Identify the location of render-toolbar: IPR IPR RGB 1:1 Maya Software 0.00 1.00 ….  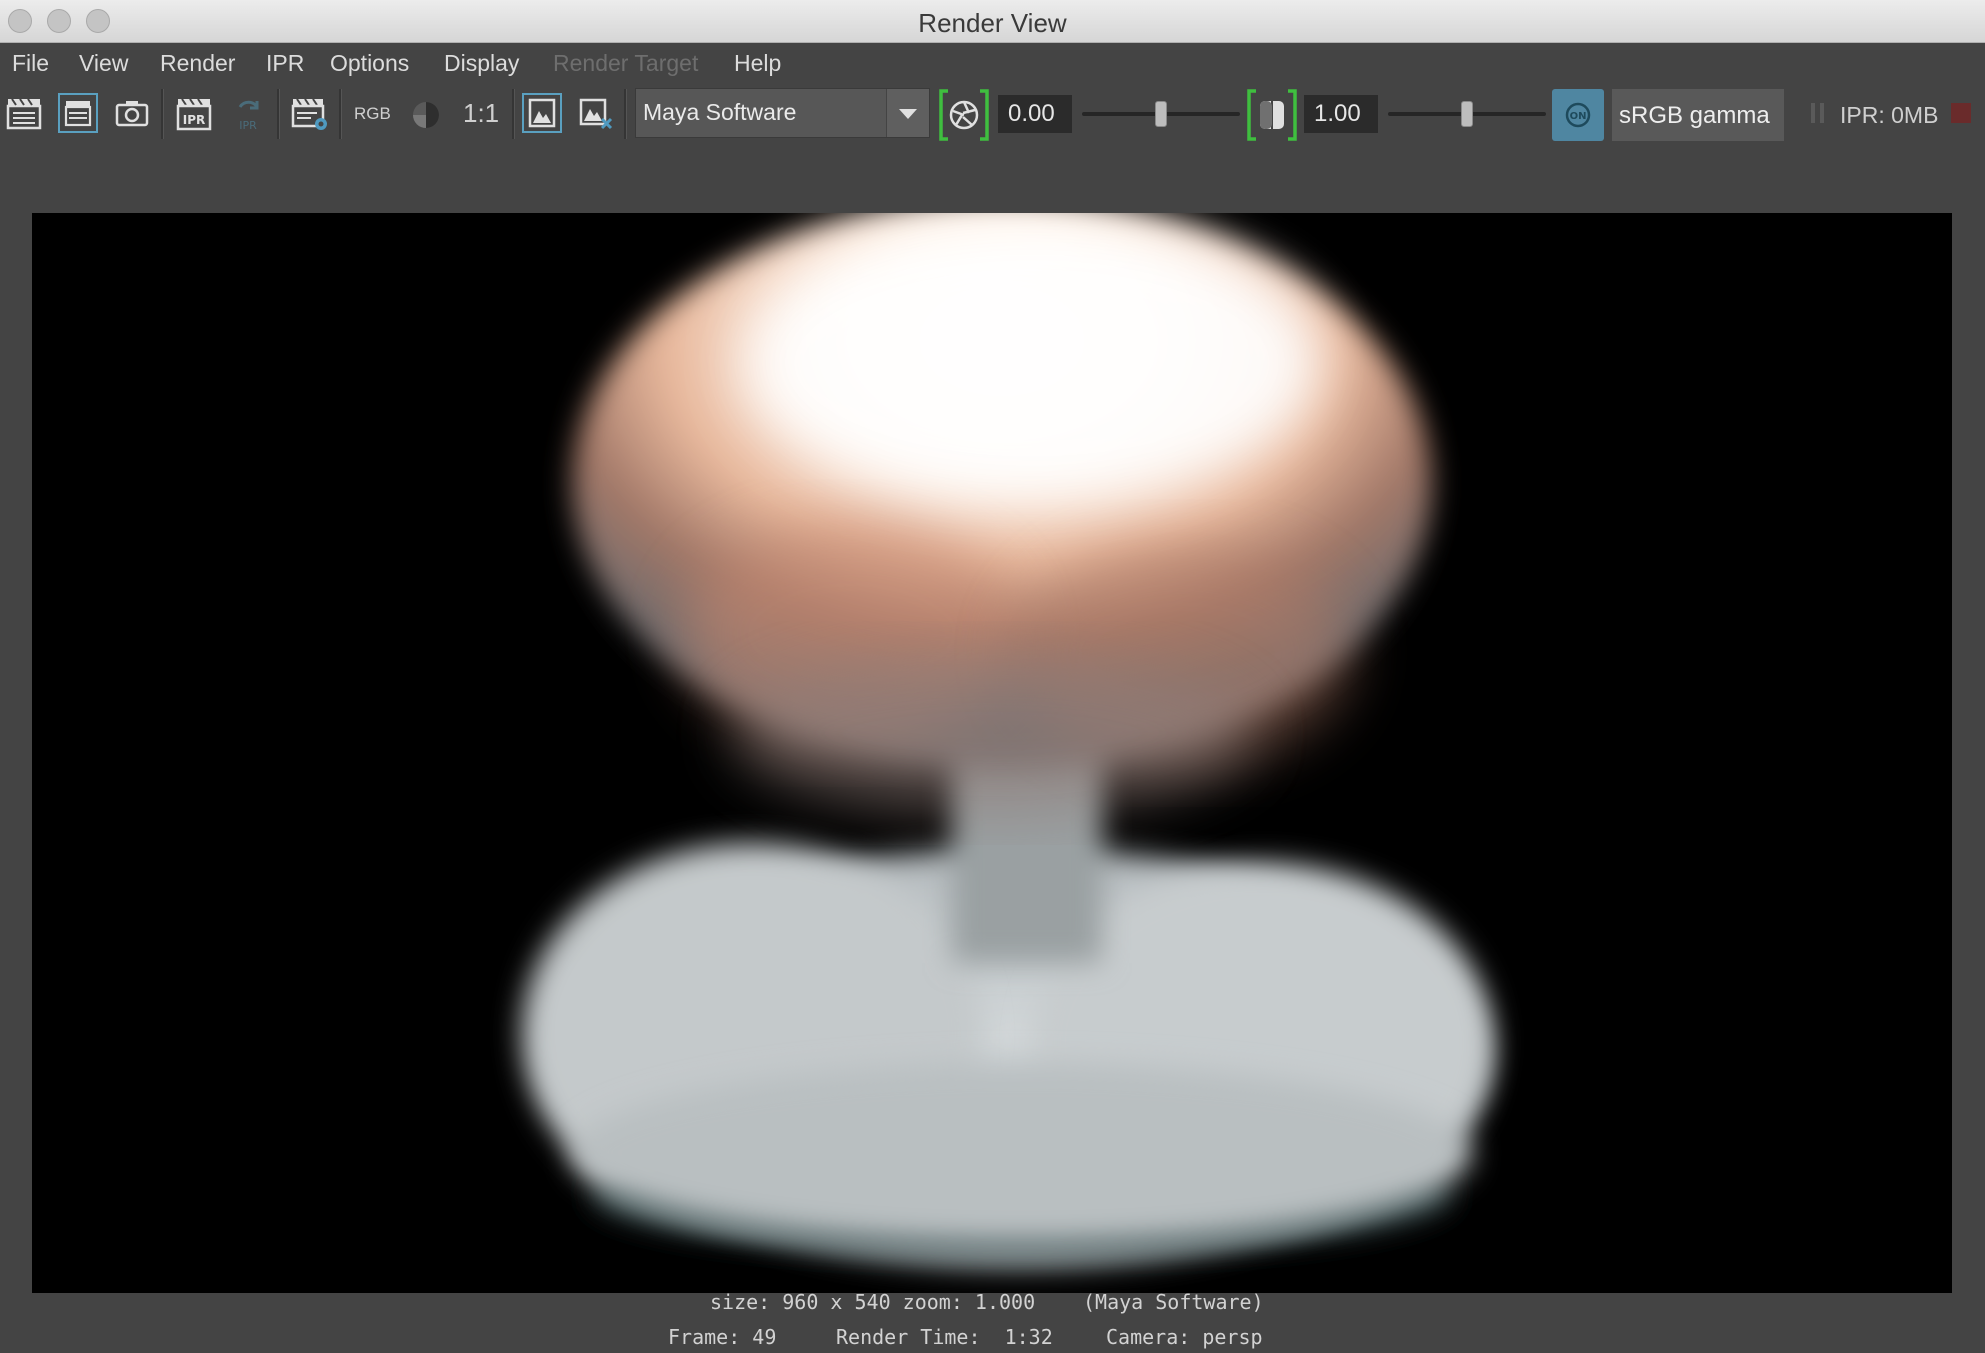
(992, 114).